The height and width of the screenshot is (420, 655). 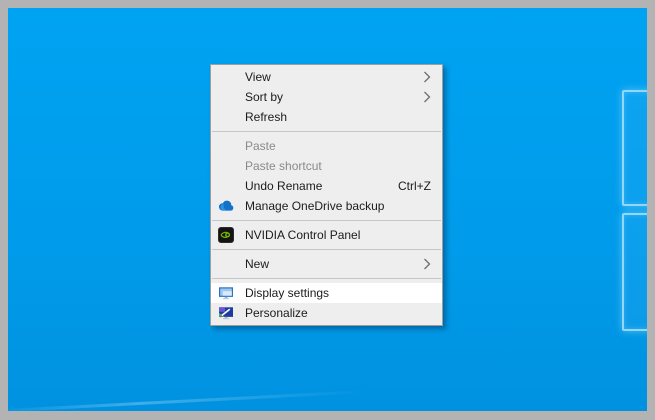 I want to click on menu-item-view: View, so click(x=326, y=77).